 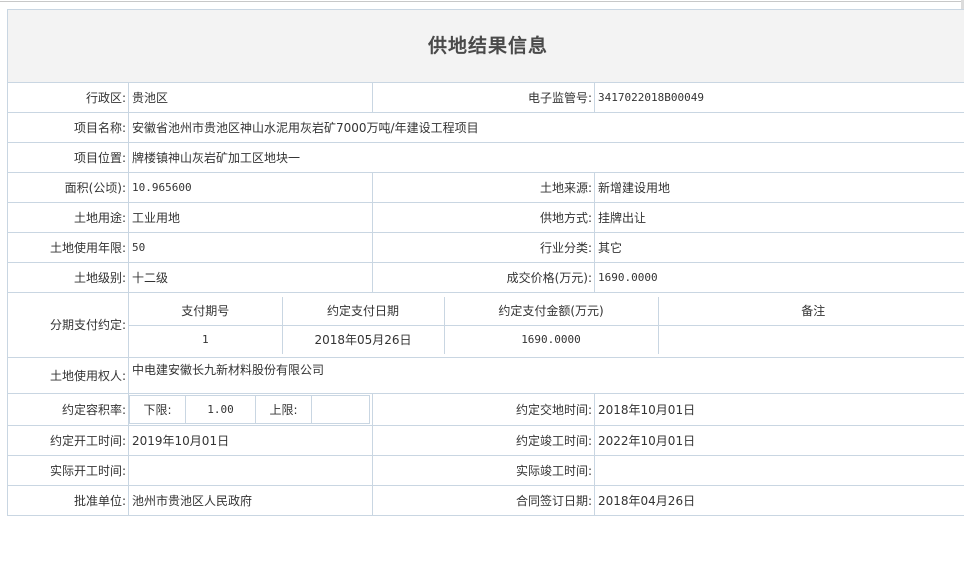 I want to click on far-lower-value: 1.00, so click(x=220, y=409).